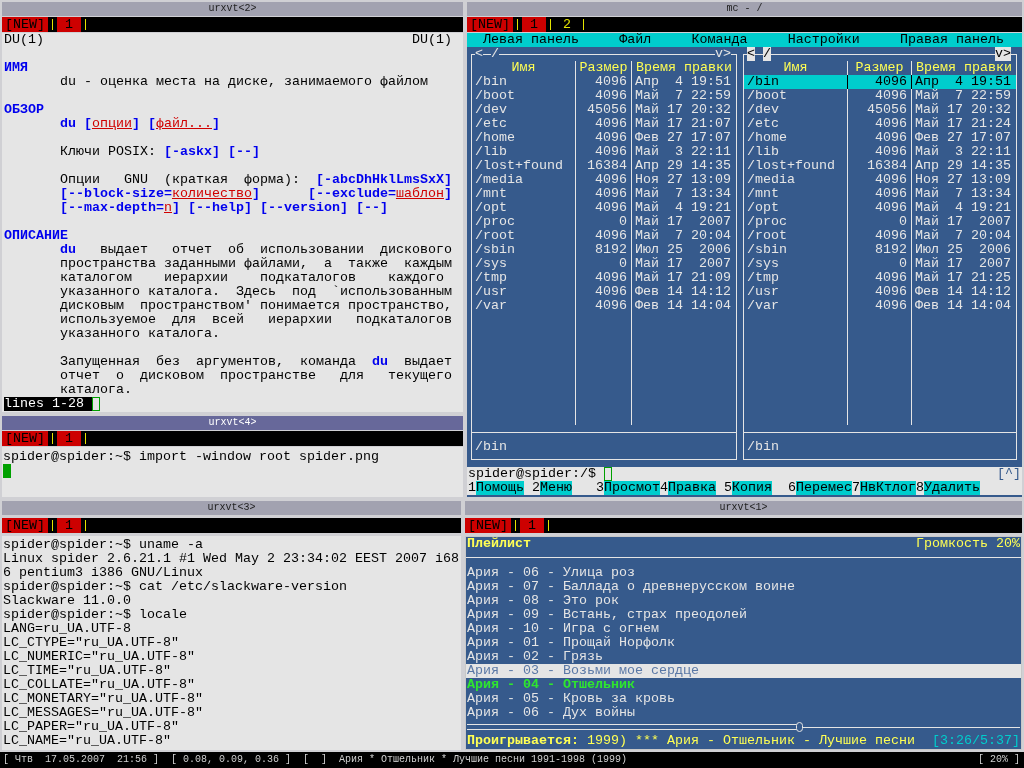  What do you see at coordinates (952, 488) in the screenshot?
I see `function-key-button: Удалить` at bounding box center [952, 488].